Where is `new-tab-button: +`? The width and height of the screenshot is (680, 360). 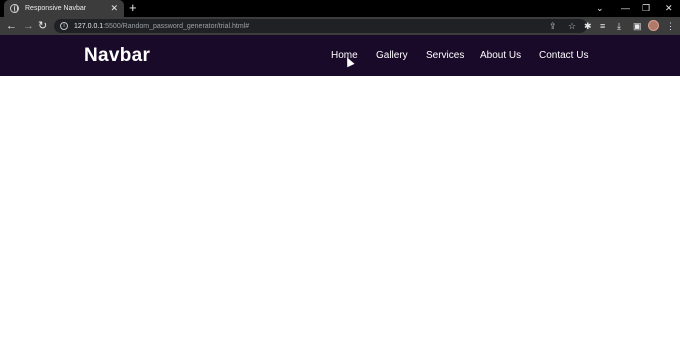 new-tab-button: + is located at coordinates (133, 8).